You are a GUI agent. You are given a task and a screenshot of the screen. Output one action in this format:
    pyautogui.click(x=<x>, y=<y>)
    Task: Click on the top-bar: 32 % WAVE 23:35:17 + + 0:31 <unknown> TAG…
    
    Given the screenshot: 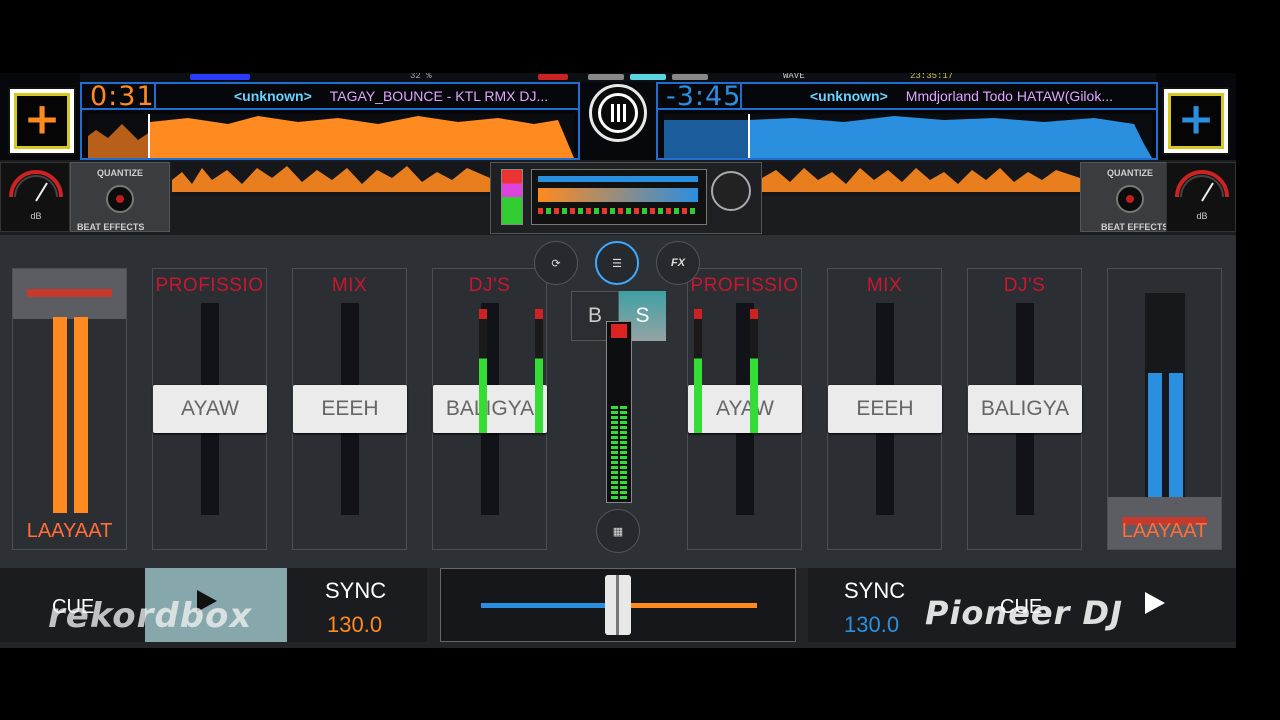 What is the action you would take?
    pyautogui.click(x=618, y=116)
    